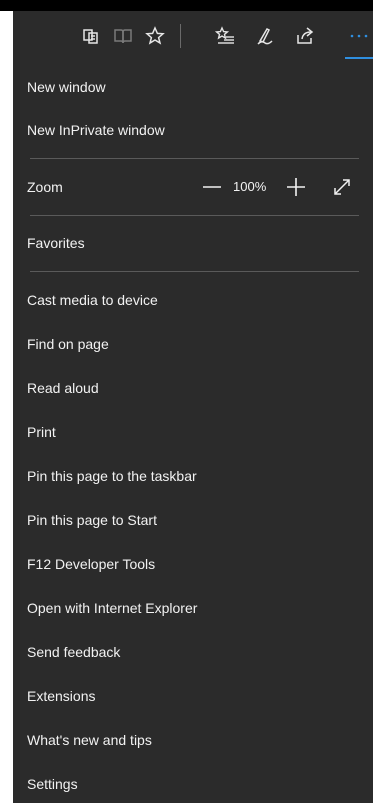  What do you see at coordinates (186, 5) in the screenshot?
I see `window-top-bar` at bounding box center [186, 5].